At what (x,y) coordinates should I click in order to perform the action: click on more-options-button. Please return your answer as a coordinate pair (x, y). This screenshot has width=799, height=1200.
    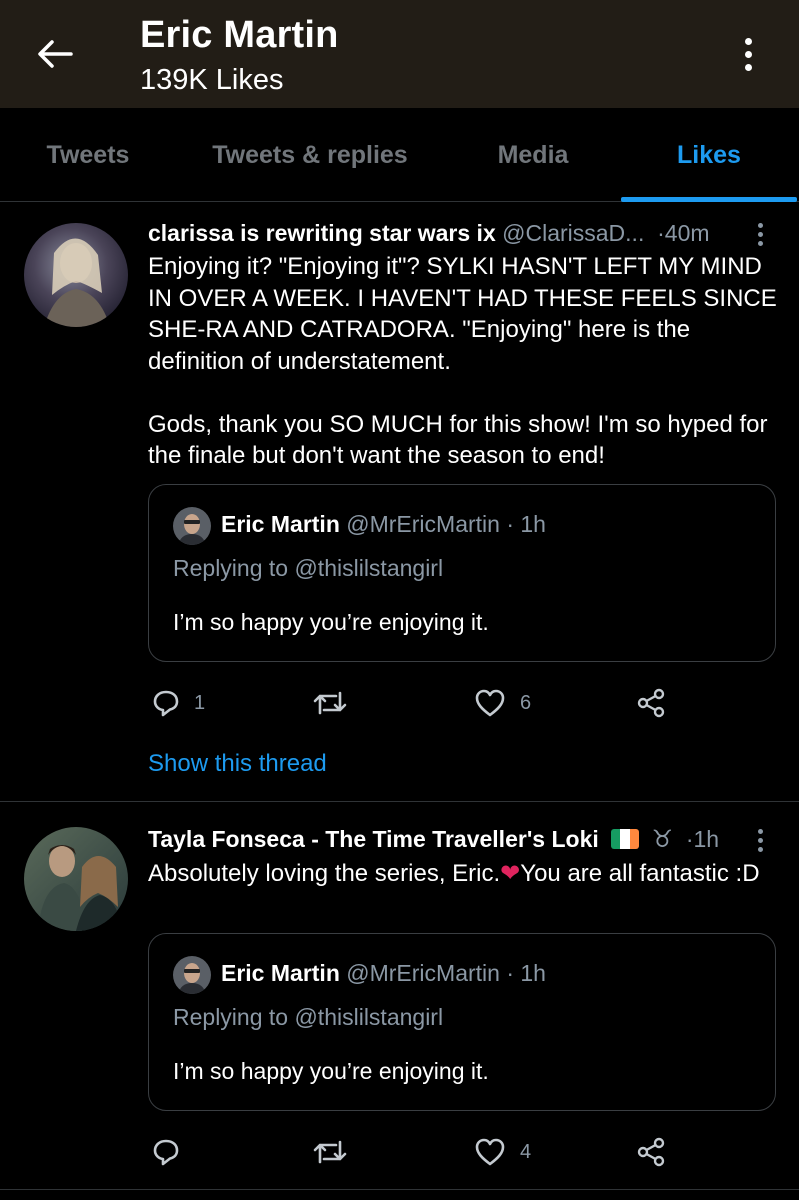
    Looking at the image, I should click on (748, 54).